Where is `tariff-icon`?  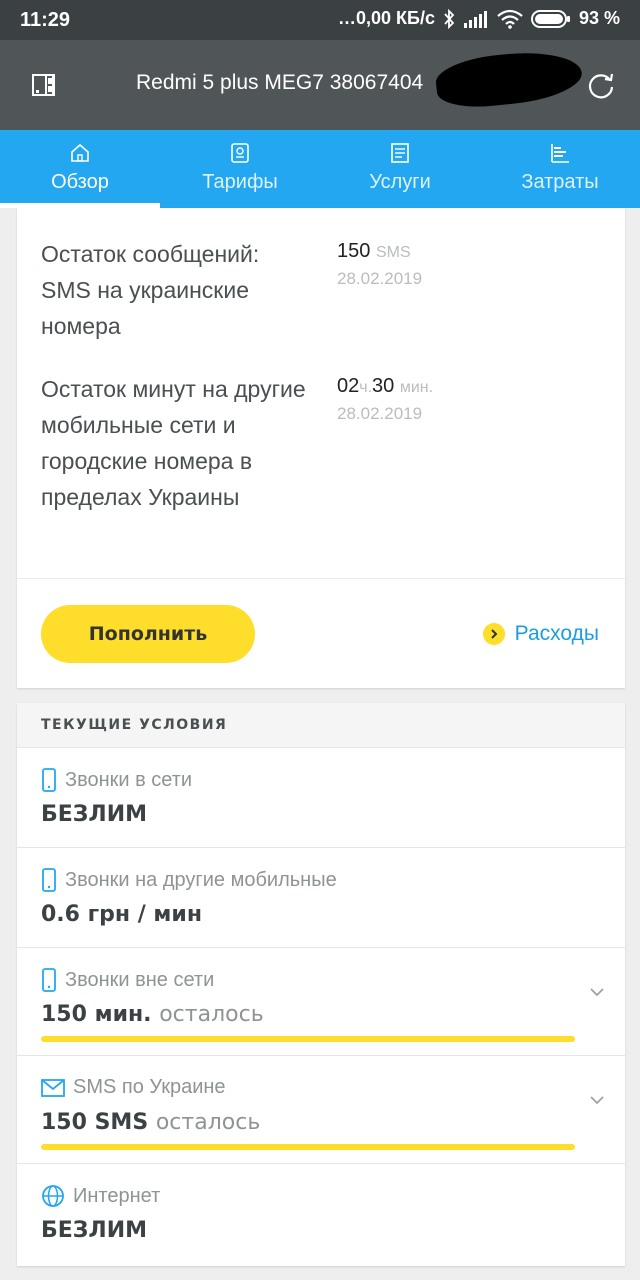
tariff-icon is located at coordinates (240, 153).